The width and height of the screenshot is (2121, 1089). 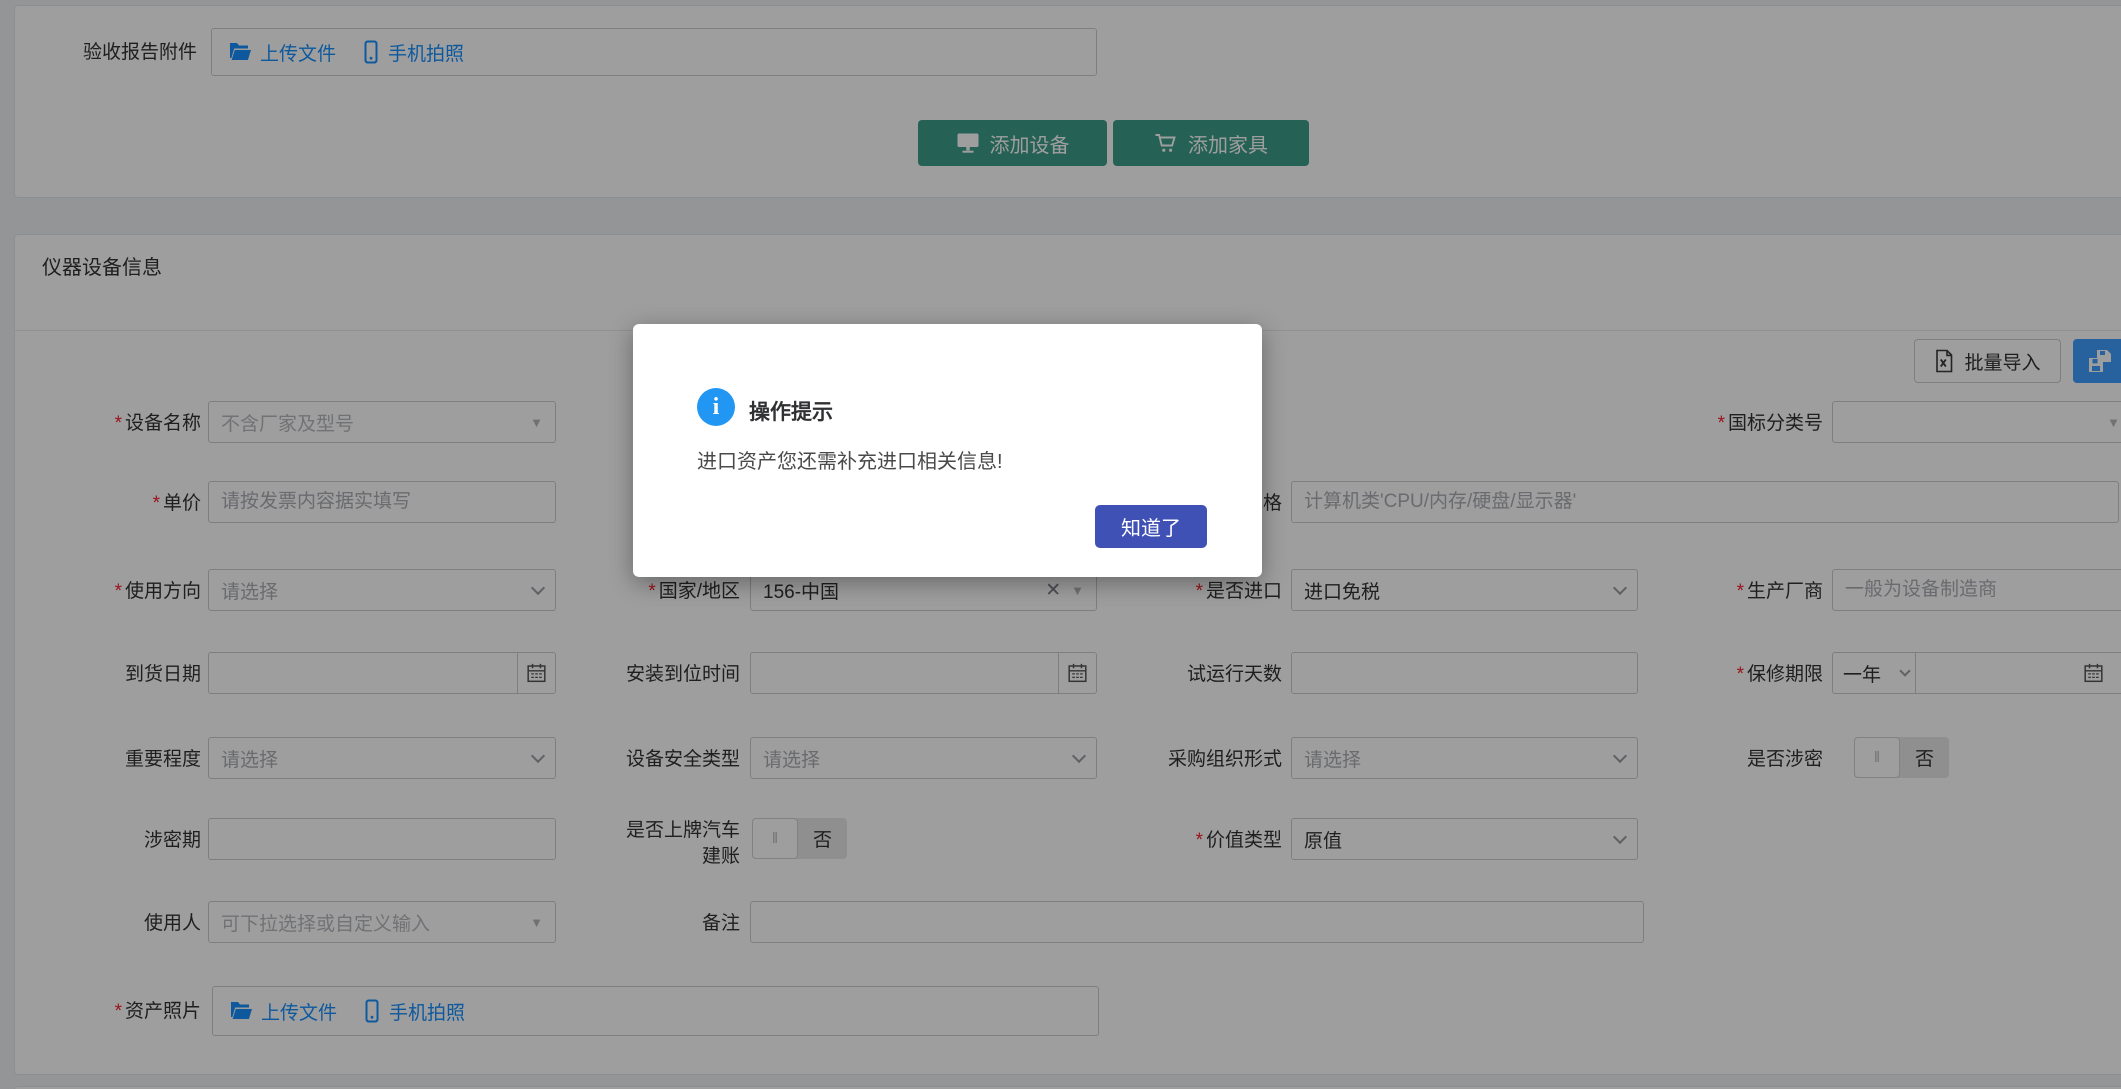 I want to click on confirm-button: 知道了, so click(x=1151, y=526).